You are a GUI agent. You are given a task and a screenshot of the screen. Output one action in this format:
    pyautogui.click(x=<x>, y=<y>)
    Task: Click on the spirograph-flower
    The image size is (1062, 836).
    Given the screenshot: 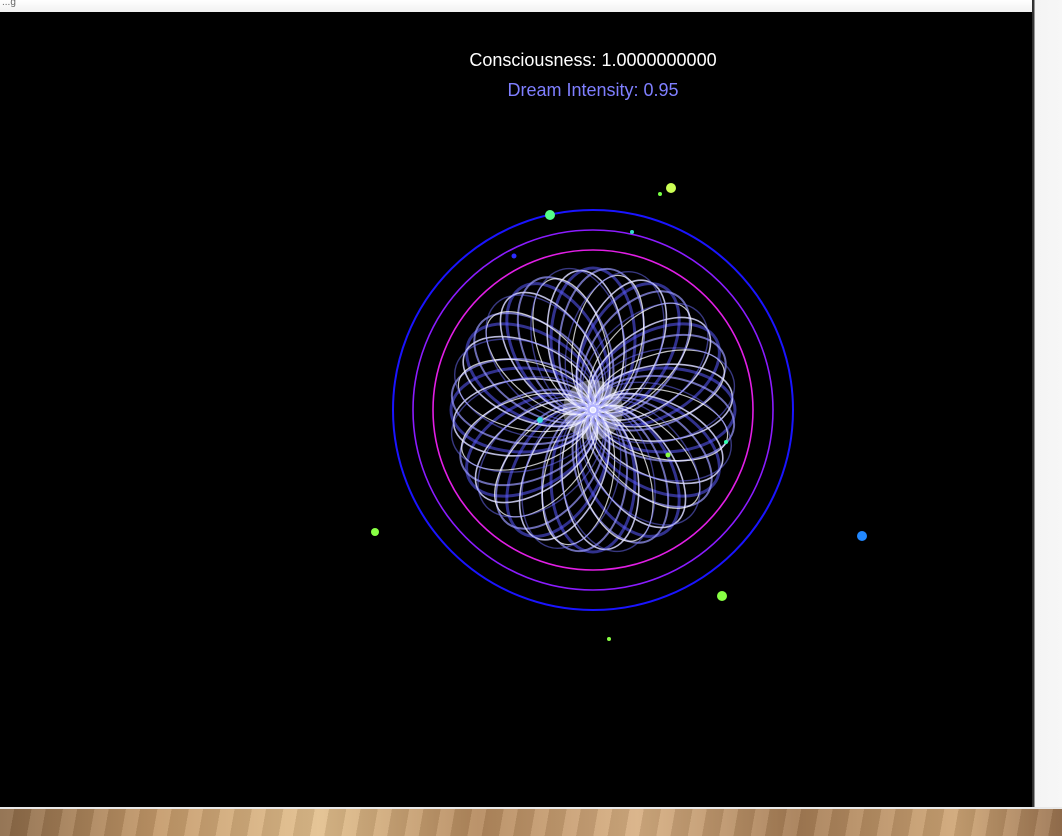 What is the action you would take?
    pyautogui.click(x=593, y=410)
    